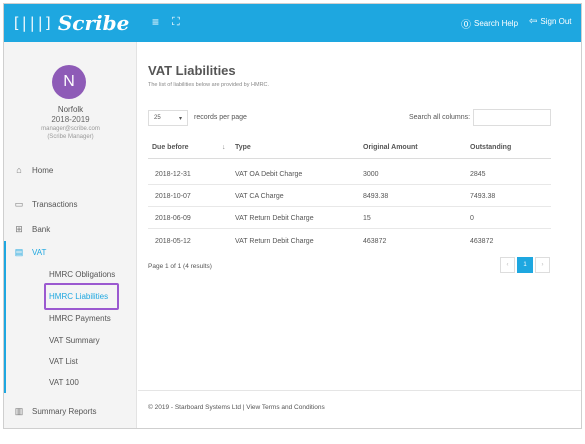  Describe the element at coordinates (168, 118) in the screenshot. I see `records-per-page-select: 25 ▾` at that location.